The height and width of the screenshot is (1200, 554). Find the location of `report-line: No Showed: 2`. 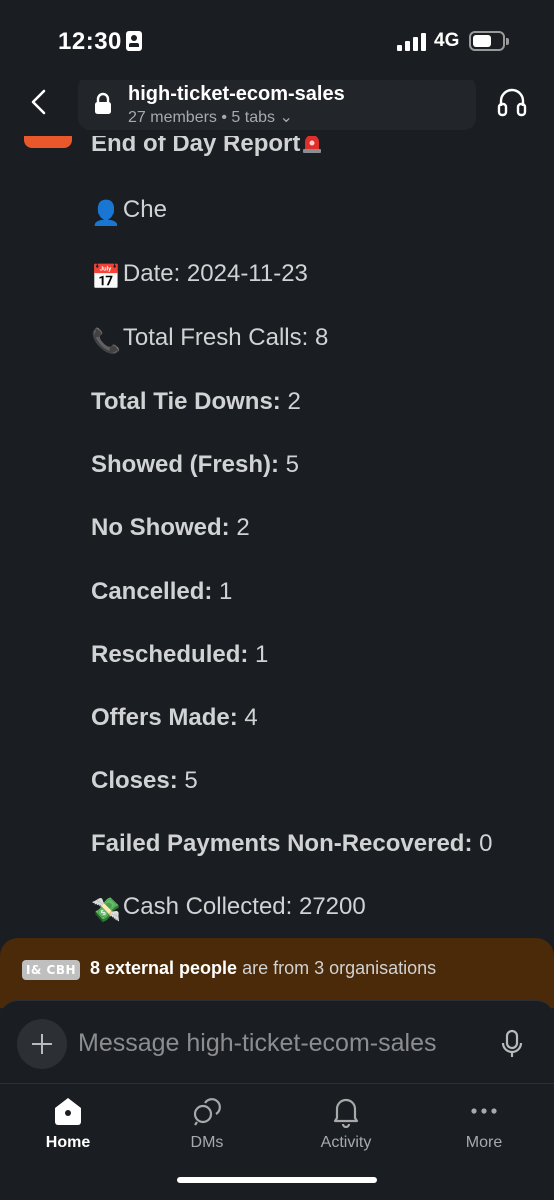

report-line: No Showed: 2 is located at coordinates (170, 528).